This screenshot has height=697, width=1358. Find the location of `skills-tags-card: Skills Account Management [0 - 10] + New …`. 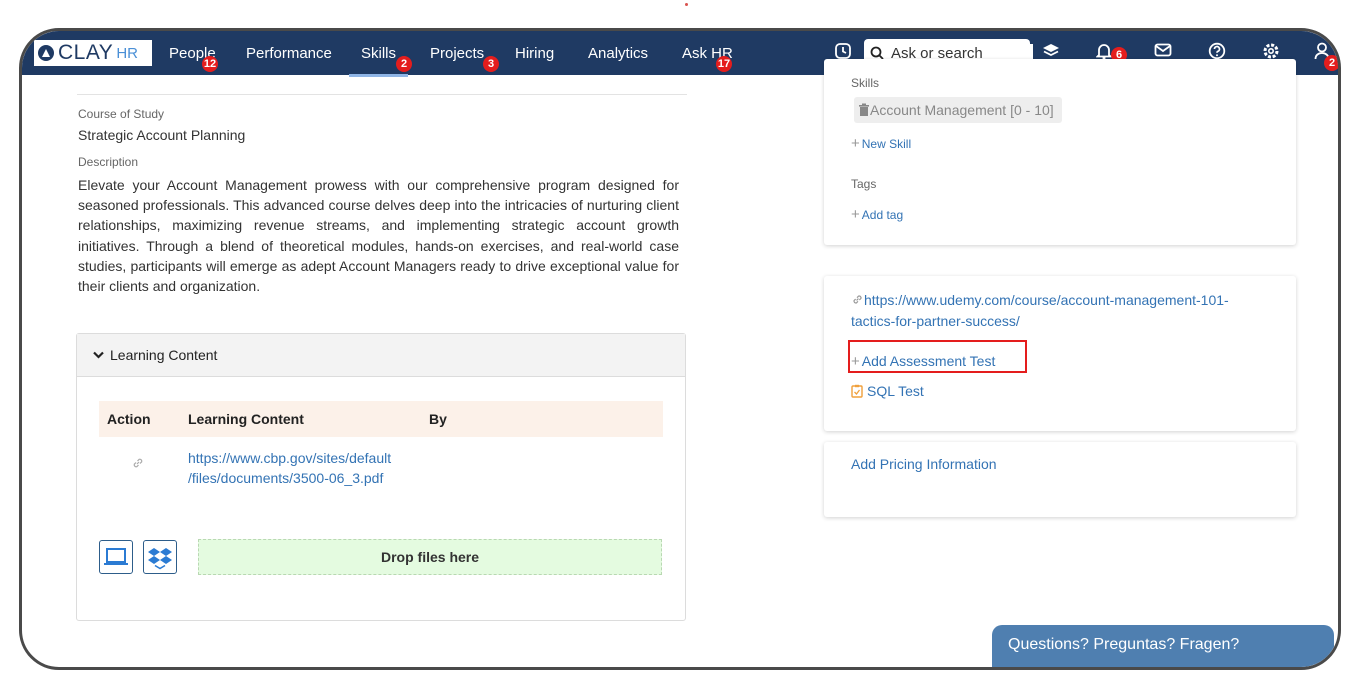

skills-tags-card: Skills Account Management [0 - 10] + New … is located at coordinates (1060, 152).